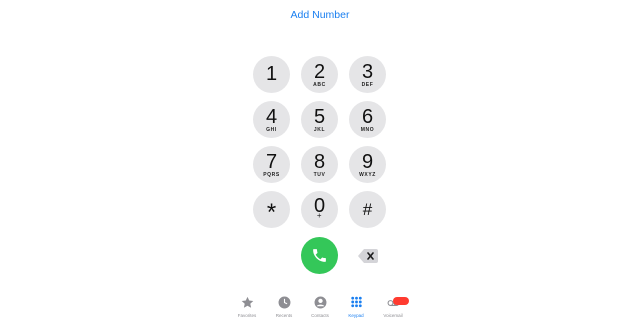  What do you see at coordinates (247, 302) in the screenshot?
I see `star-icon` at bounding box center [247, 302].